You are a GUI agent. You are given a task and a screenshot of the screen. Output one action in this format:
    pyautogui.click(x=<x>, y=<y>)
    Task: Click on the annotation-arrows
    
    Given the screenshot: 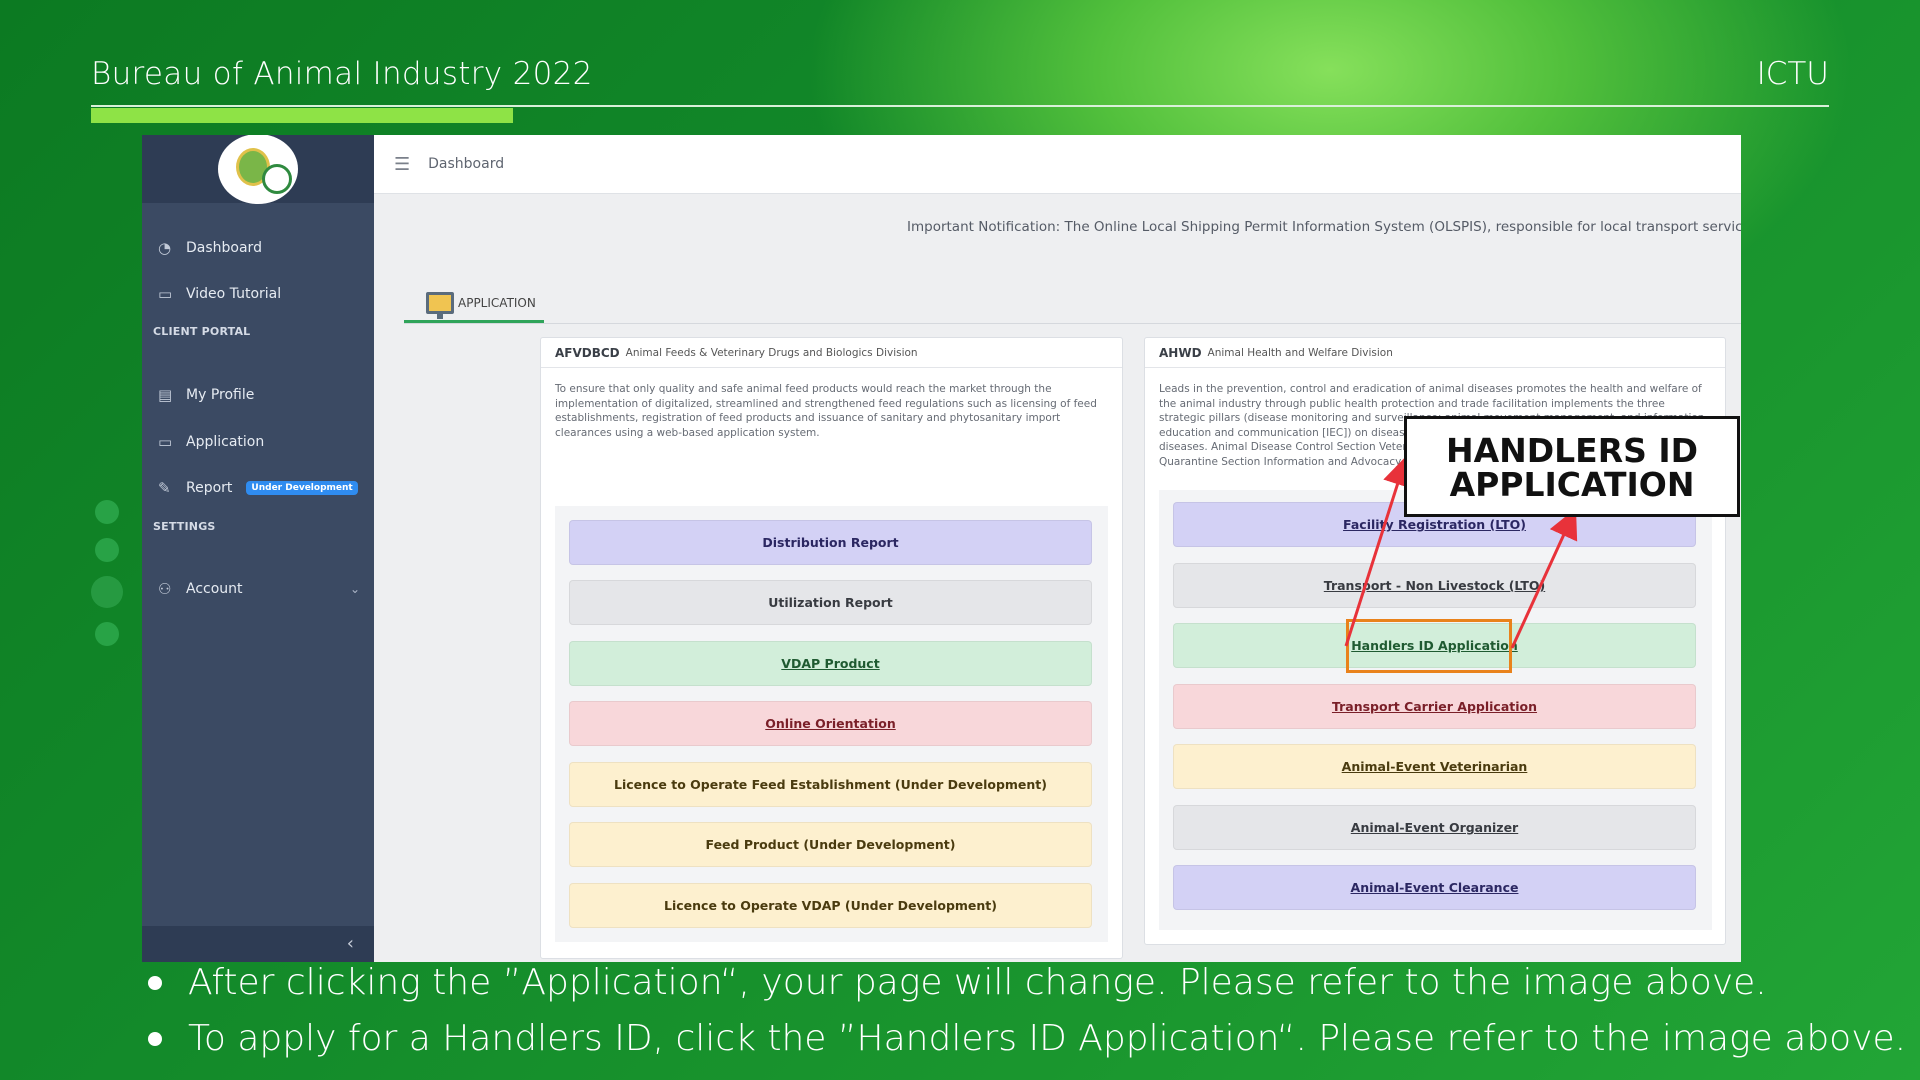 What is the action you would take?
    pyautogui.click(x=1461, y=552)
    